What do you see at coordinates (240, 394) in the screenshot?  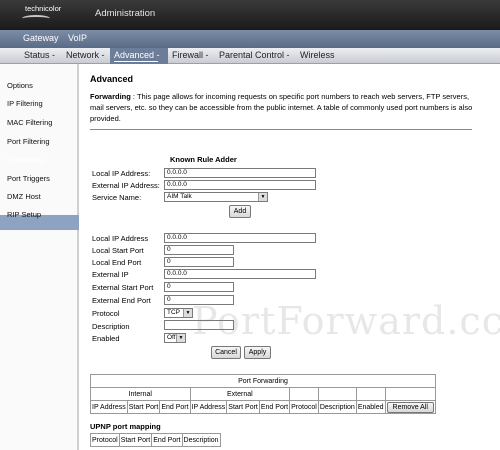 I see `pf-group-external: External` at bounding box center [240, 394].